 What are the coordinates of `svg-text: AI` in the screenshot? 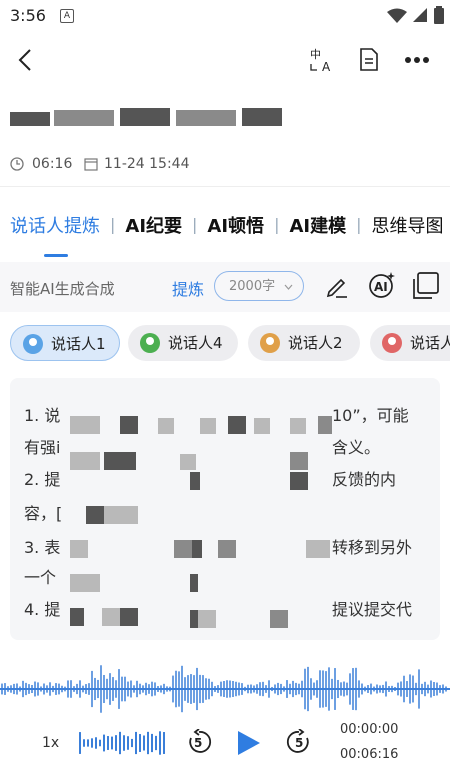 It's located at (381, 287).